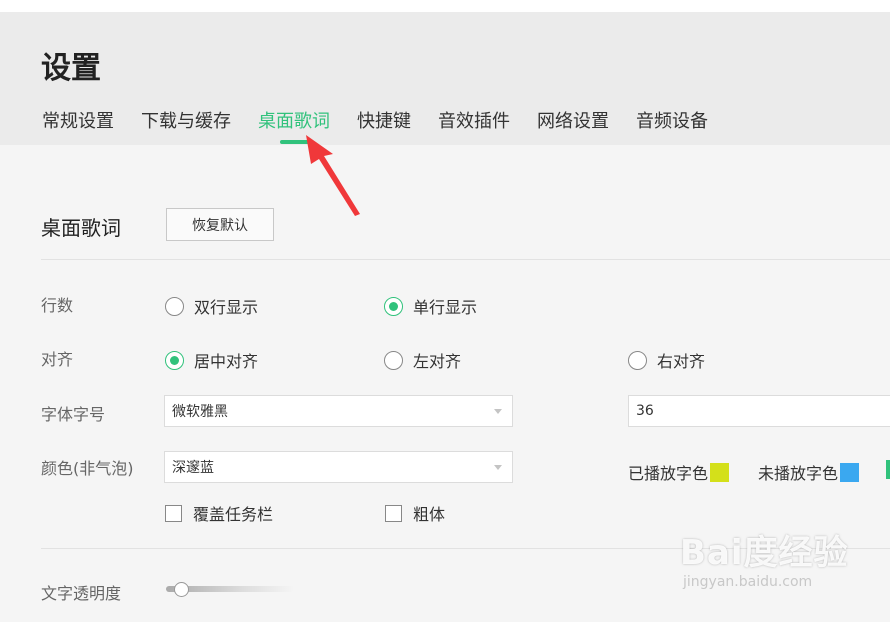  Describe the element at coordinates (338, 467) in the screenshot. I see `color-scheme-select: 深邃蓝` at that location.